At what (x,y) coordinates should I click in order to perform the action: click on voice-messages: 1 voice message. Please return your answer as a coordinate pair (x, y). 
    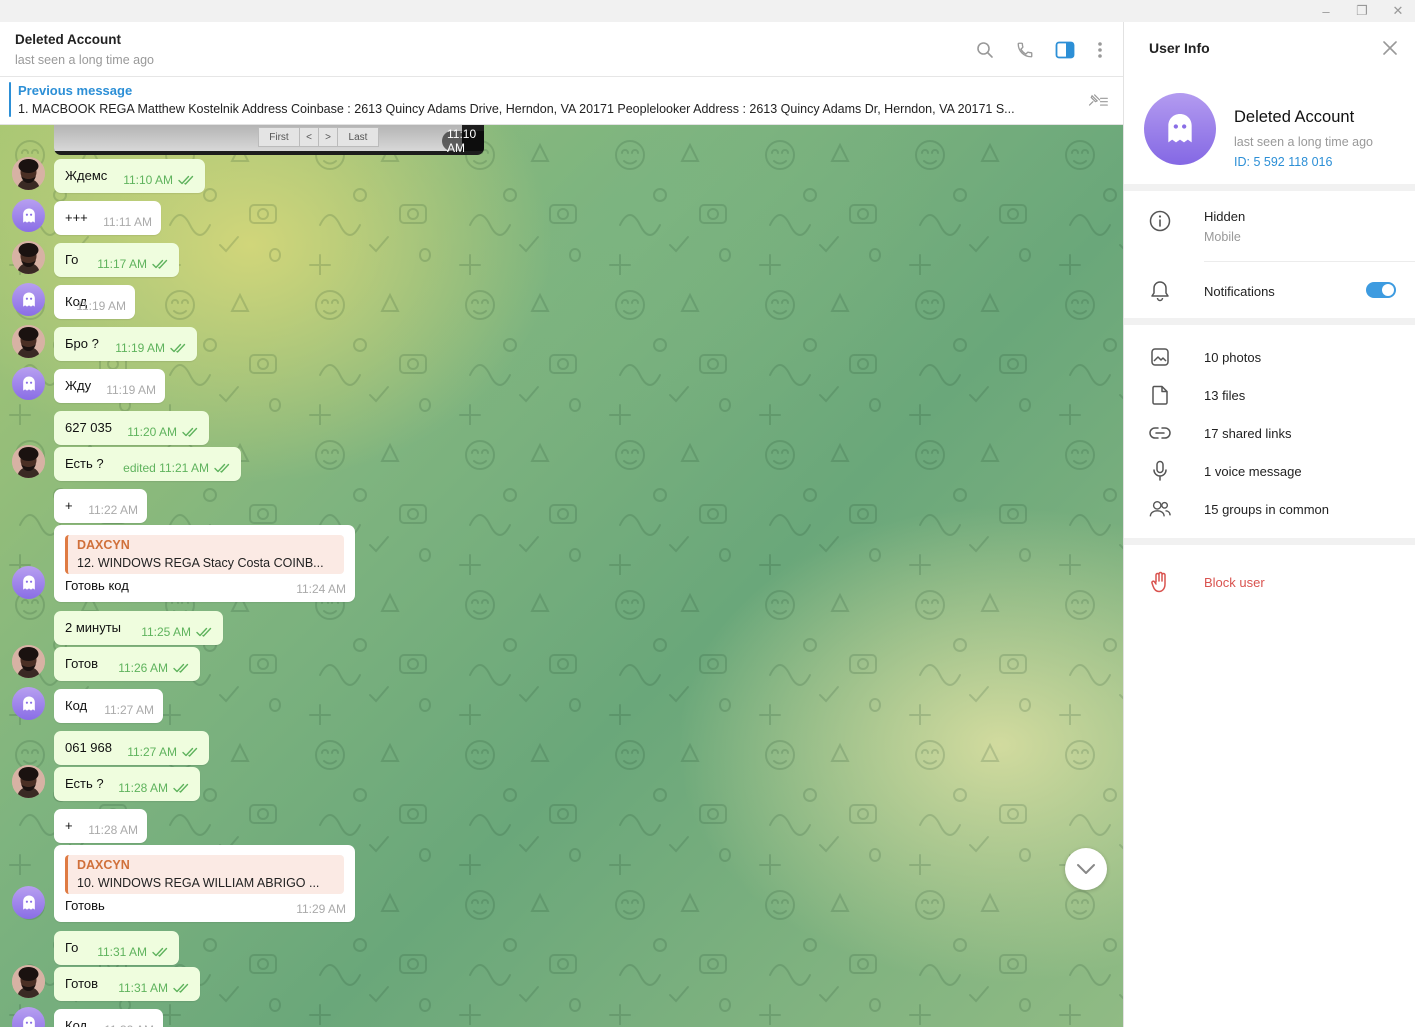
    Looking at the image, I should click on (1253, 471).